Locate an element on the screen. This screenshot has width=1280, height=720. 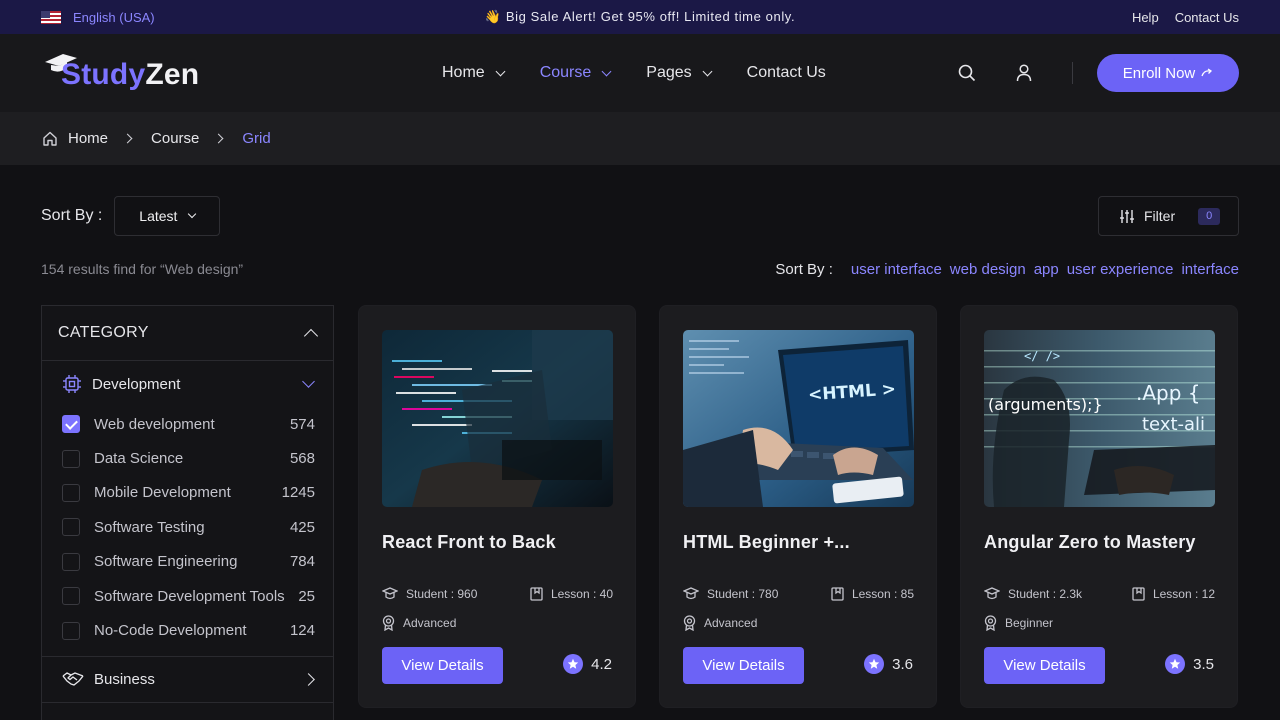
category-group-business: Business is located at coordinates (187, 680).